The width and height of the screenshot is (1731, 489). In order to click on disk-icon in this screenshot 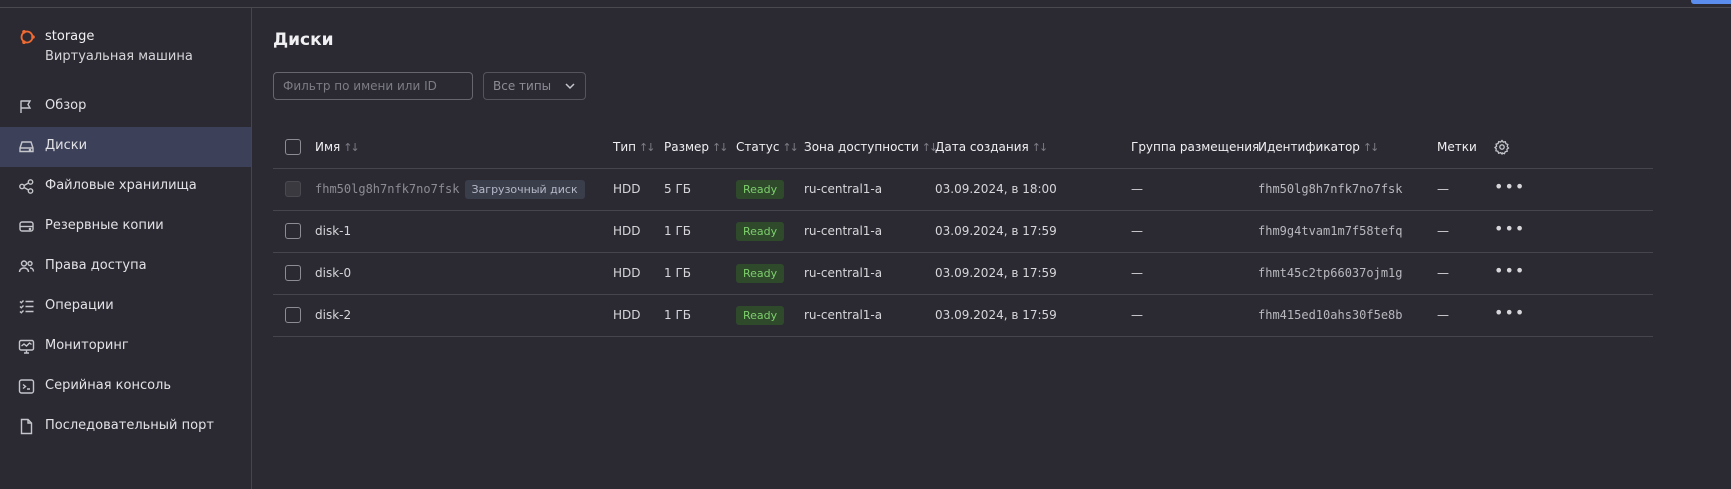, I will do `click(26, 146)`.